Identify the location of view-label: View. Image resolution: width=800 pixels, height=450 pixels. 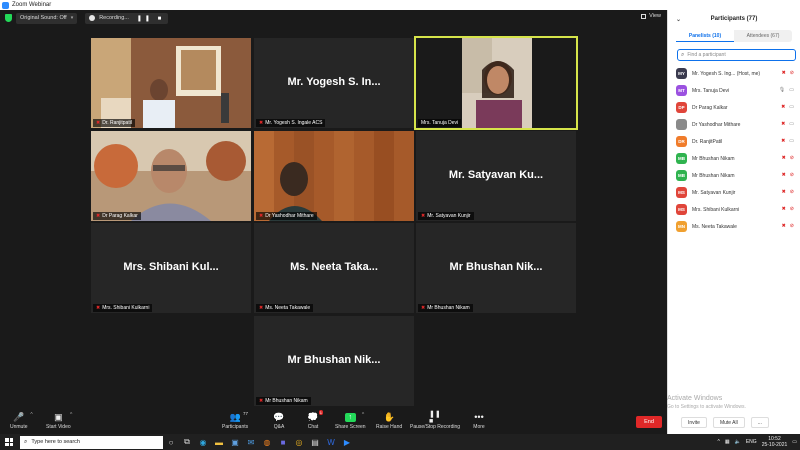
(655, 16).